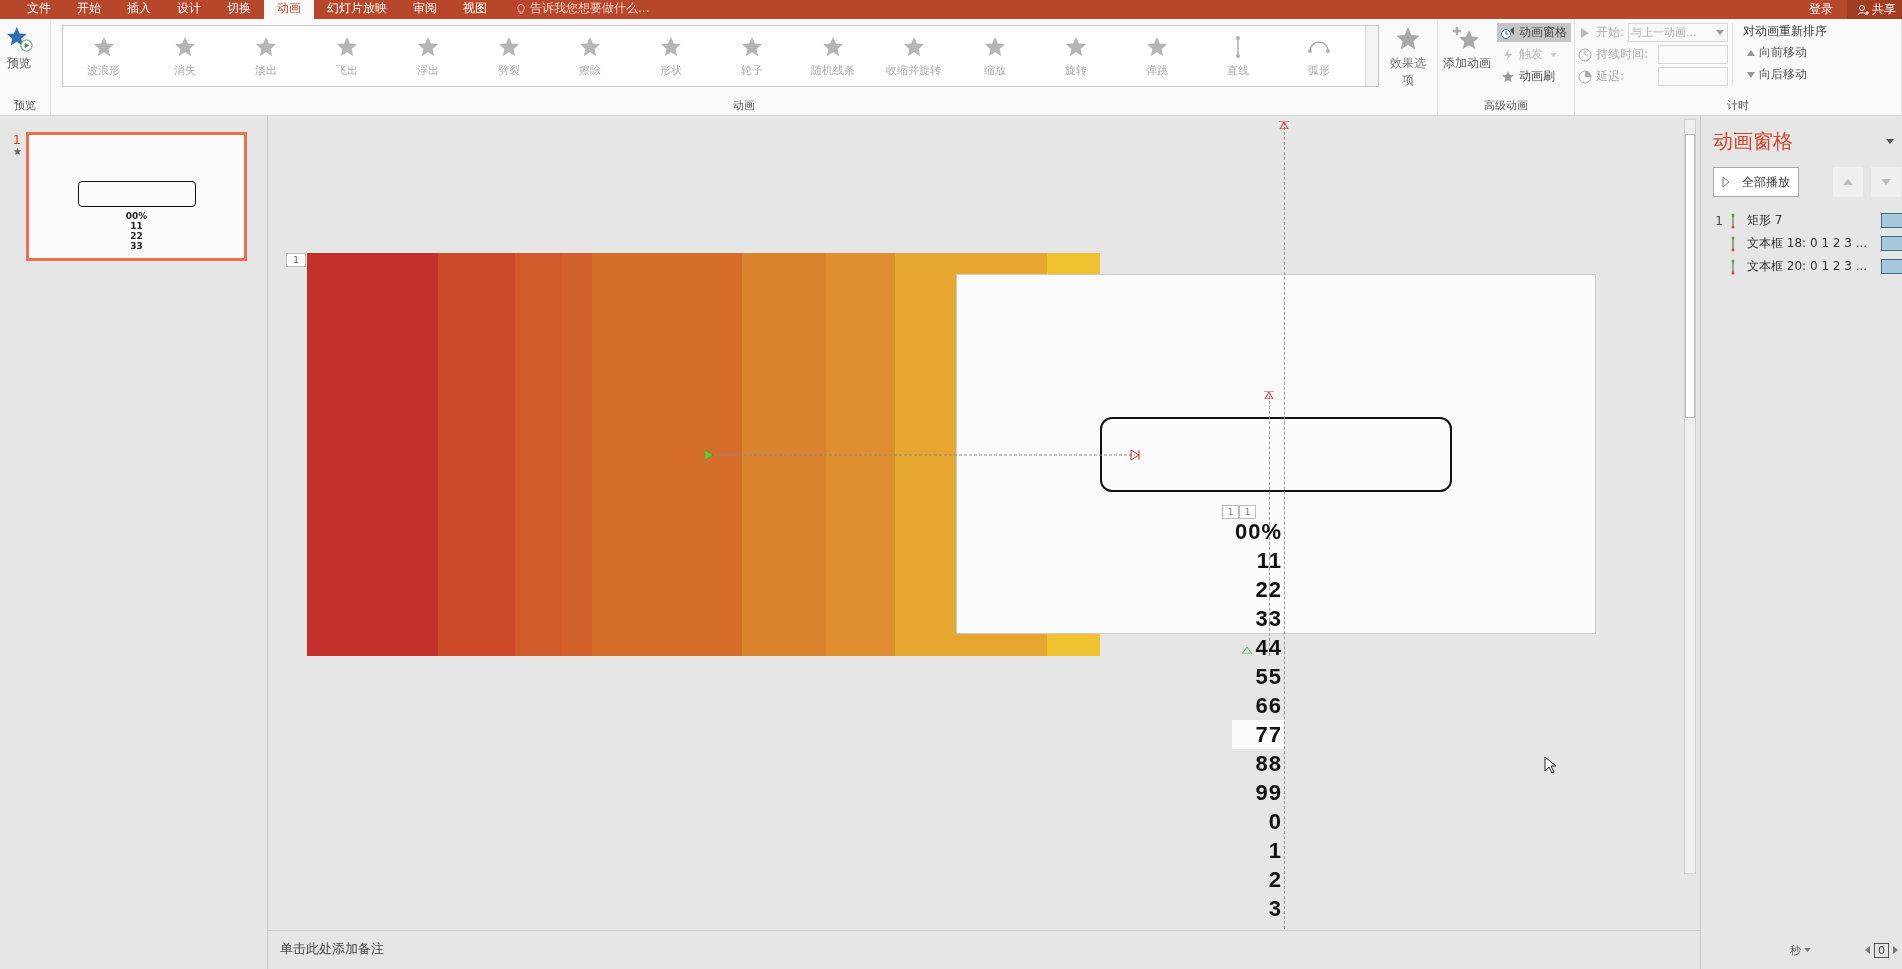  I want to click on number-text: 3, so click(1275, 909).